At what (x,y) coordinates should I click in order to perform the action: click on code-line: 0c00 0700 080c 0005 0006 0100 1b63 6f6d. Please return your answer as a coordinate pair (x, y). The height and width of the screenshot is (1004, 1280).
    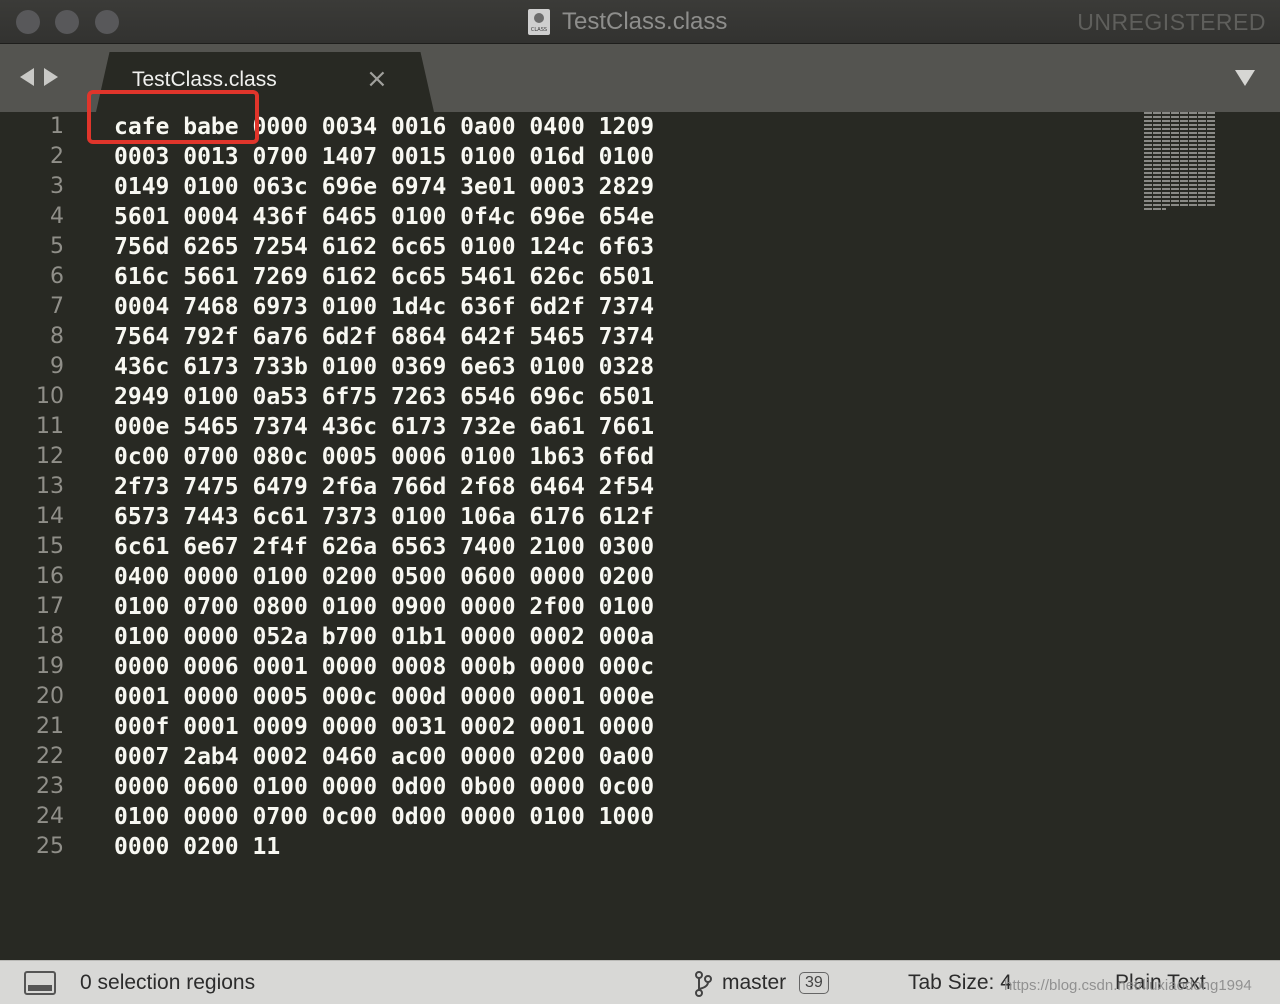
    Looking at the image, I should click on (384, 457).